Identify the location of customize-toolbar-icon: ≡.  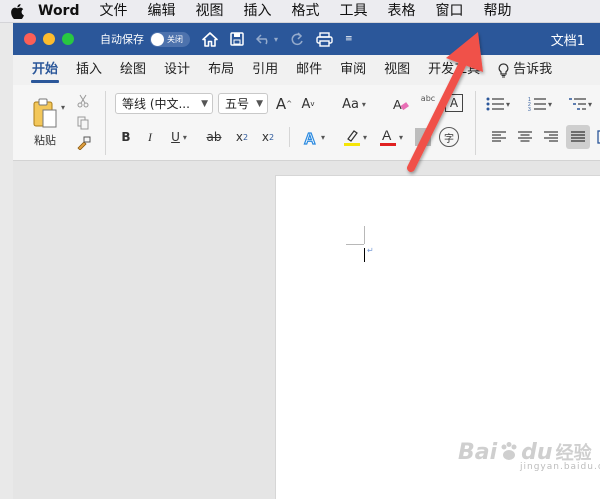
(349, 39).